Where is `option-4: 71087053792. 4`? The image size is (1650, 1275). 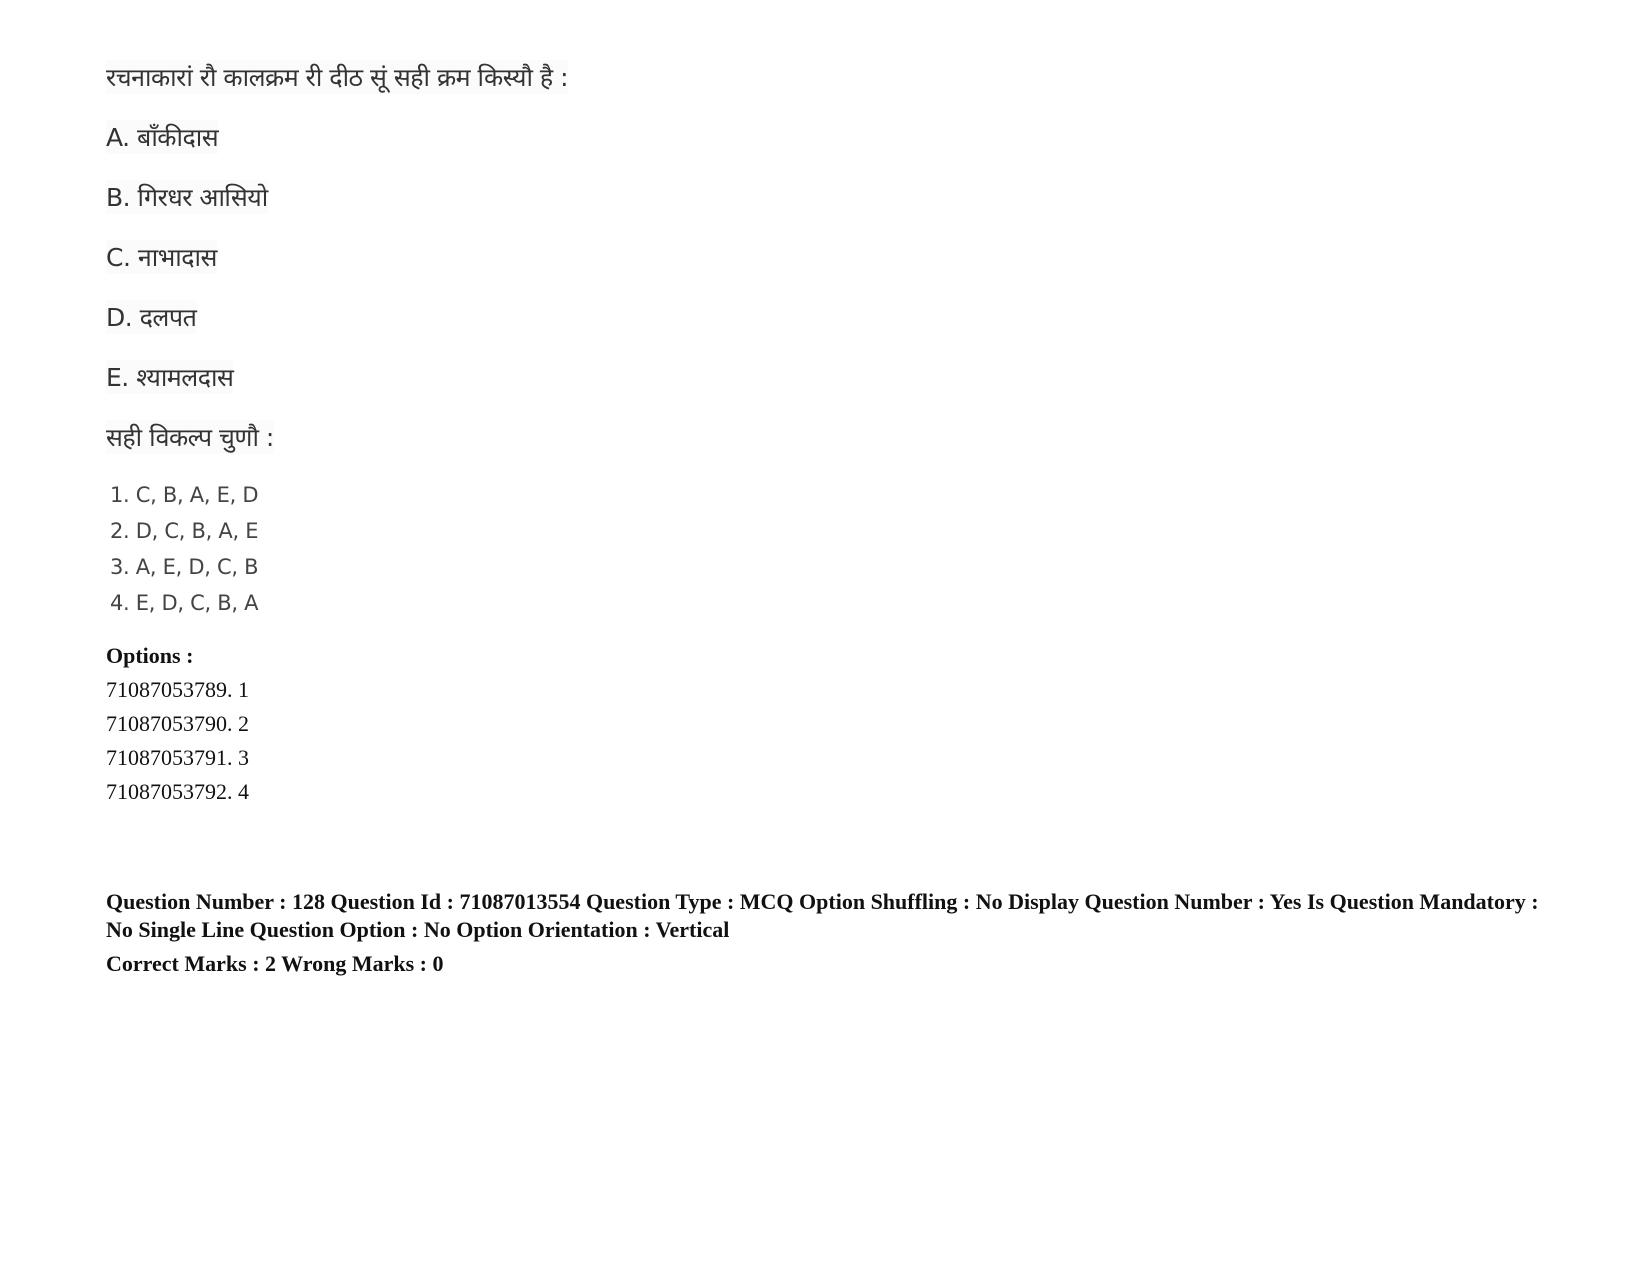 option-4: 71087053792. 4 is located at coordinates (177, 791).